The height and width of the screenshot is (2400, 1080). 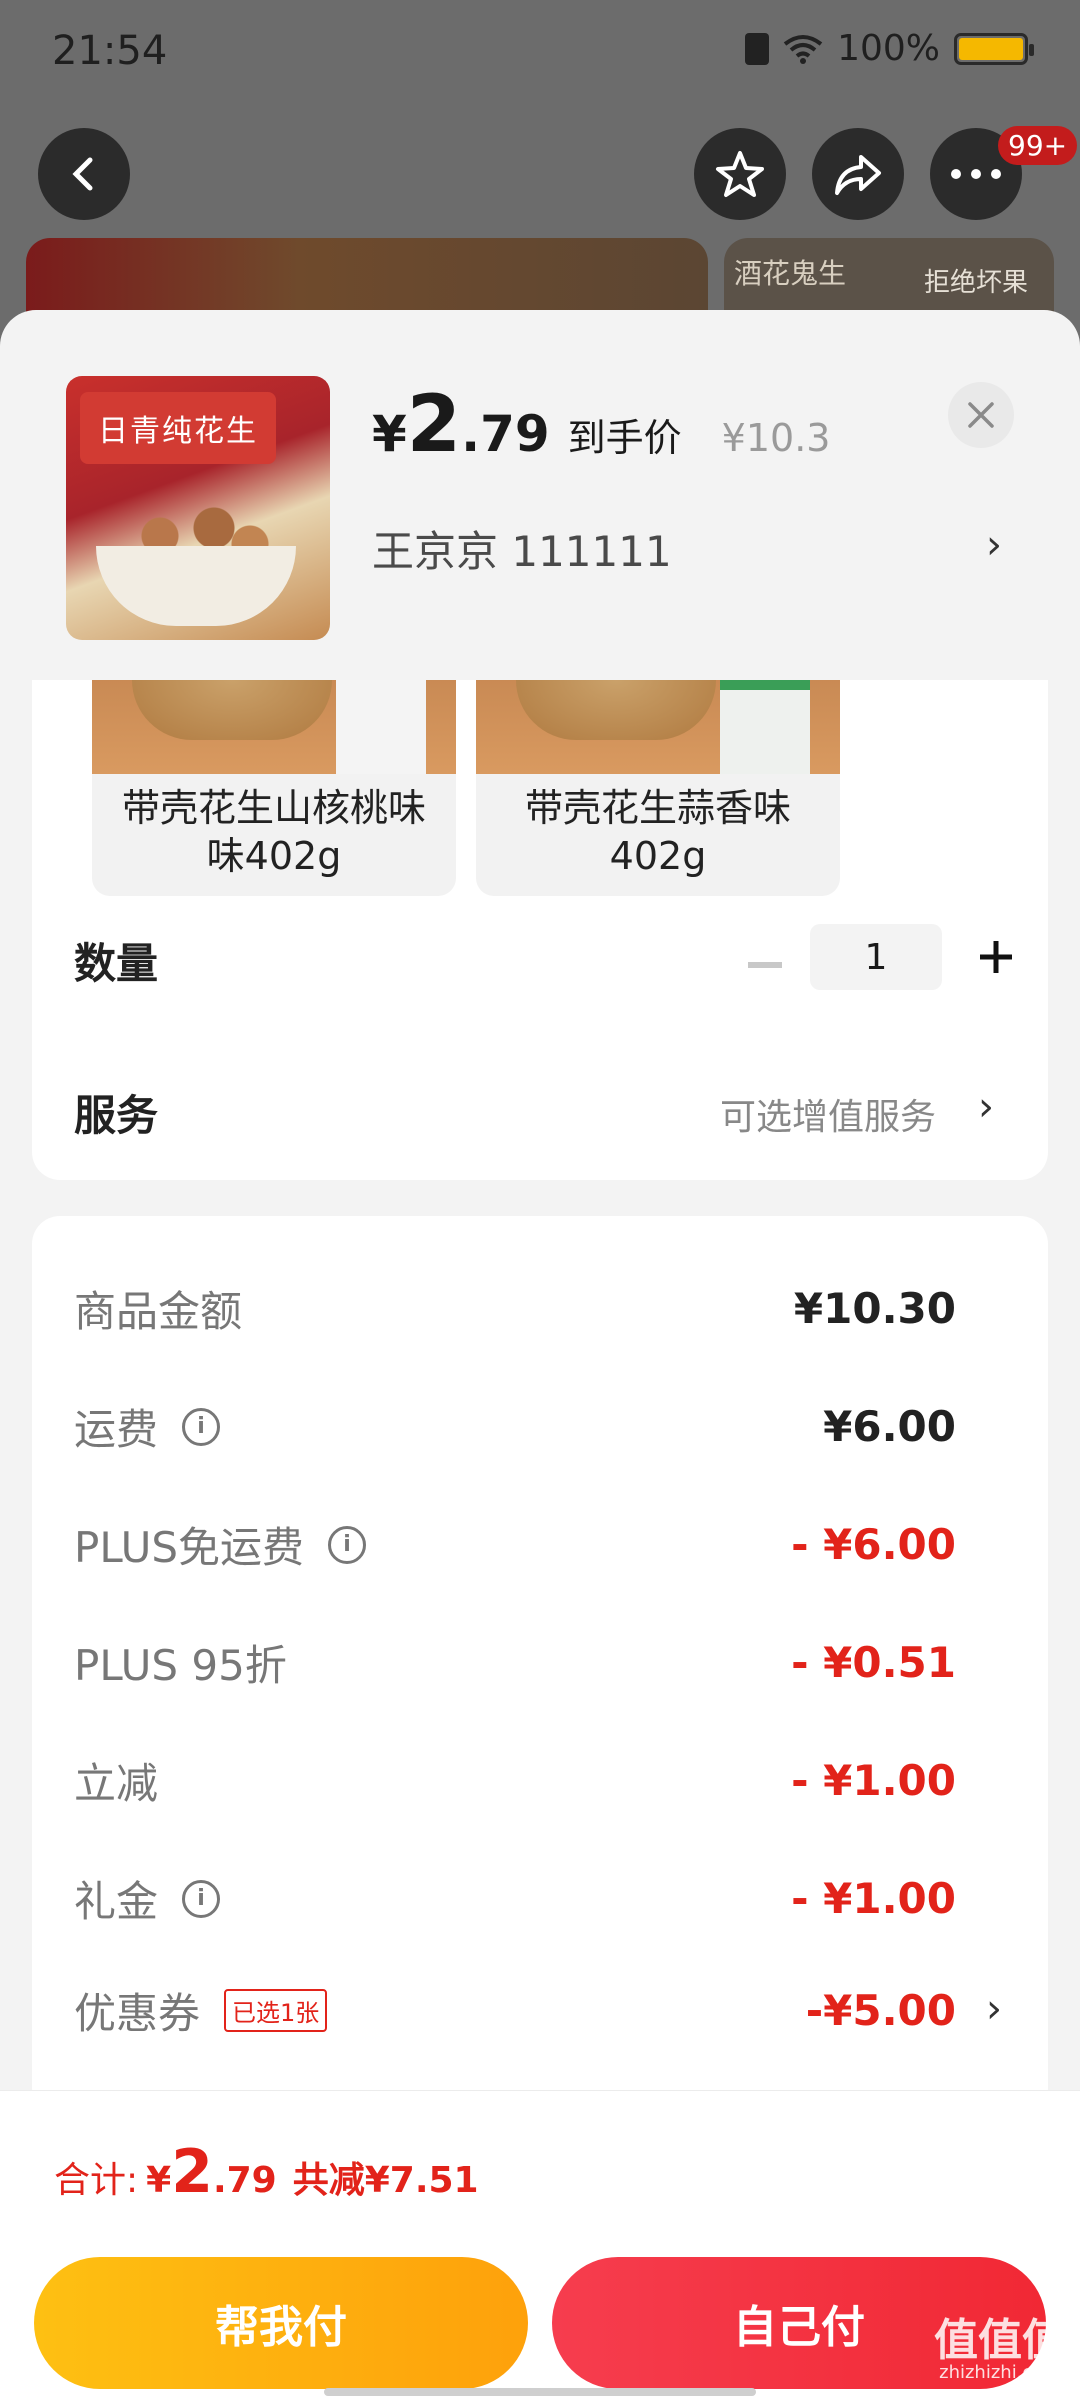 What do you see at coordinates (540, 2392) in the screenshot?
I see `home-indicator` at bounding box center [540, 2392].